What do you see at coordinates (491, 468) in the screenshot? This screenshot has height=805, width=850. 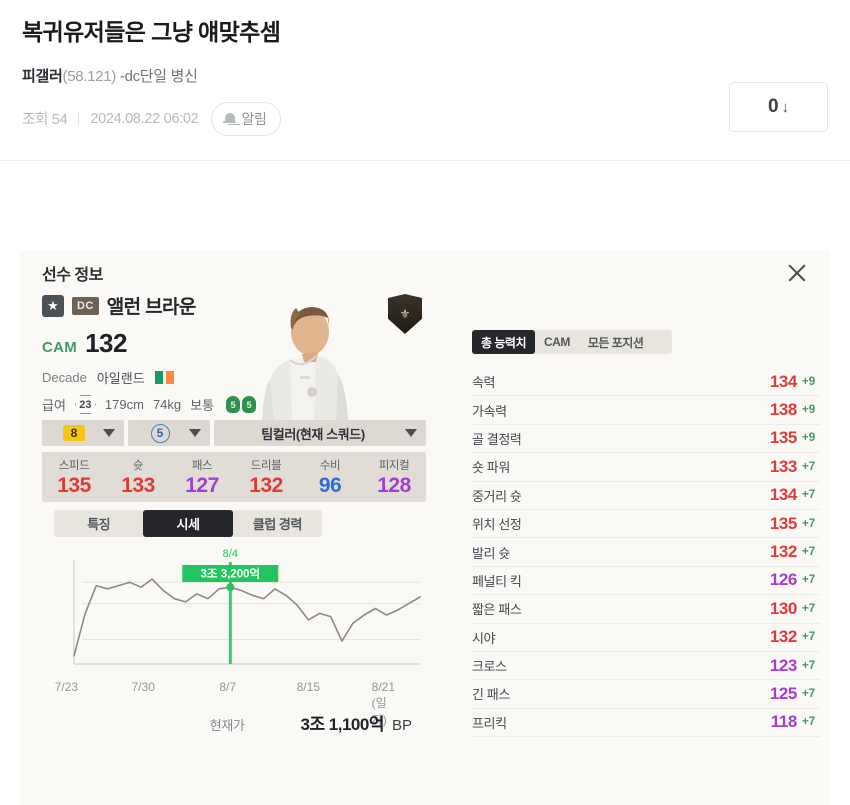 I see `ability-stat-name: 숏 파워` at bounding box center [491, 468].